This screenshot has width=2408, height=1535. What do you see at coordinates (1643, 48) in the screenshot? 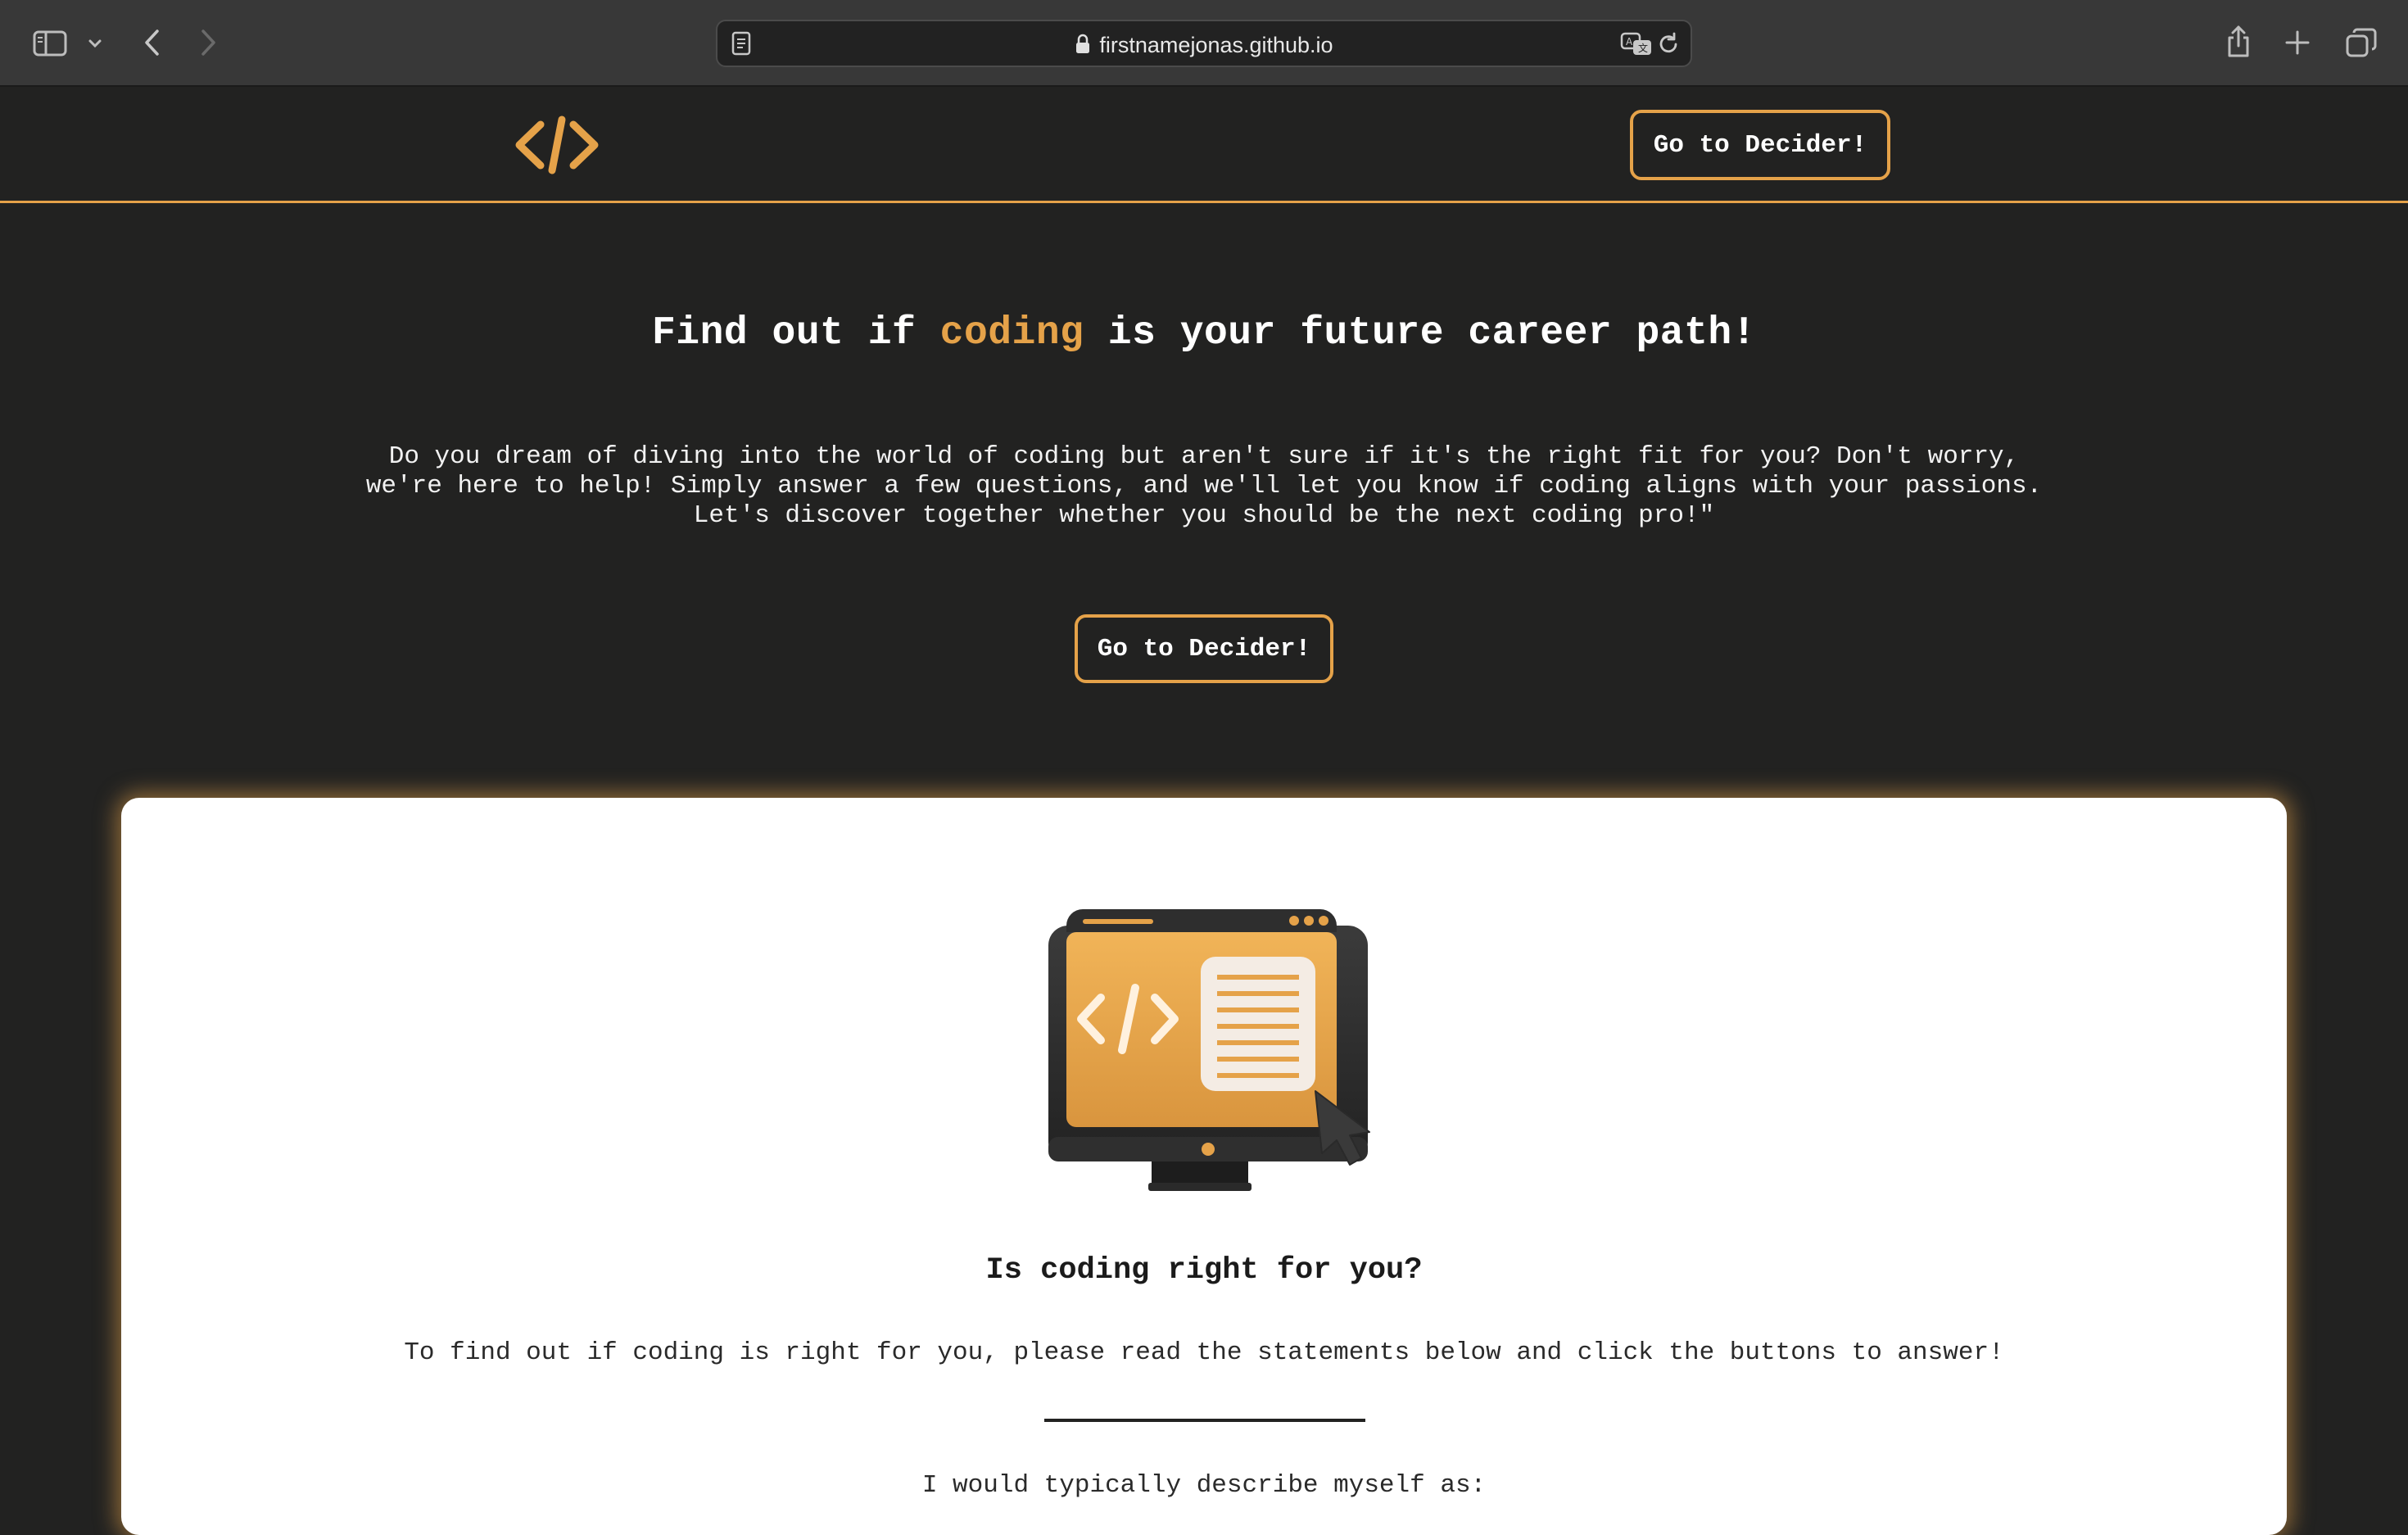
I see `svg-text: 文` at bounding box center [1643, 48].